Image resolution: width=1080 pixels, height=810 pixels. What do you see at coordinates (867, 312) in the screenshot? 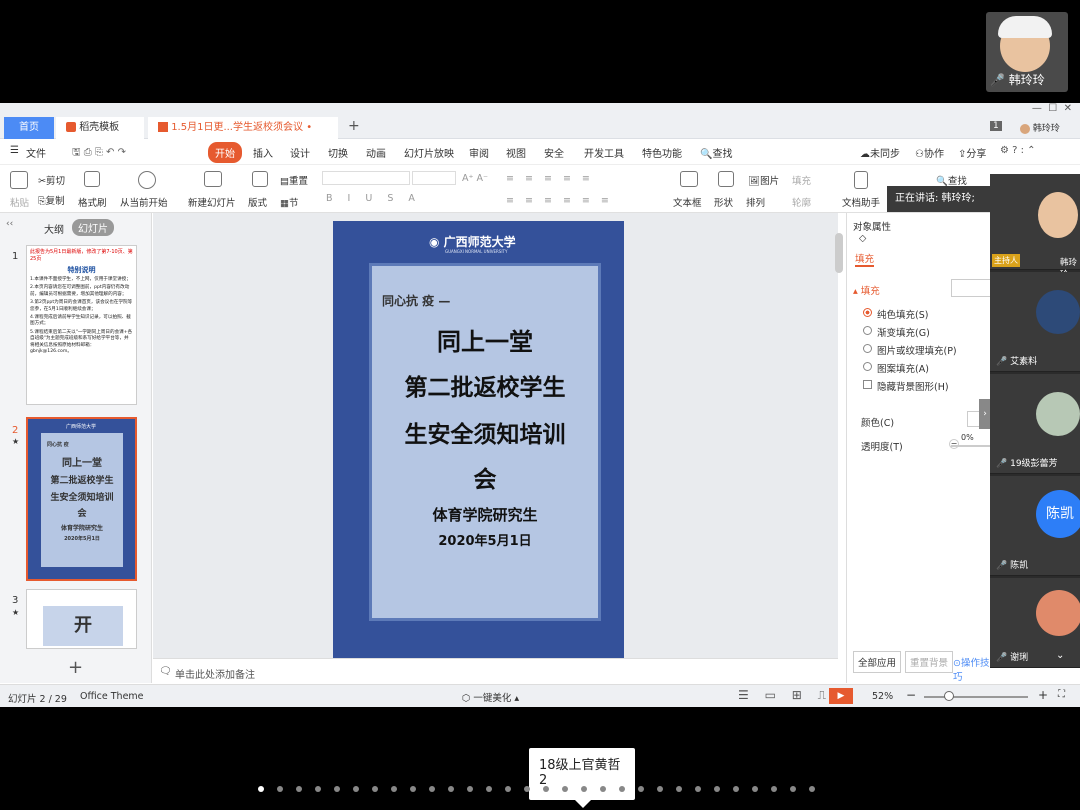
I see `radio-solid-fill` at bounding box center [867, 312].